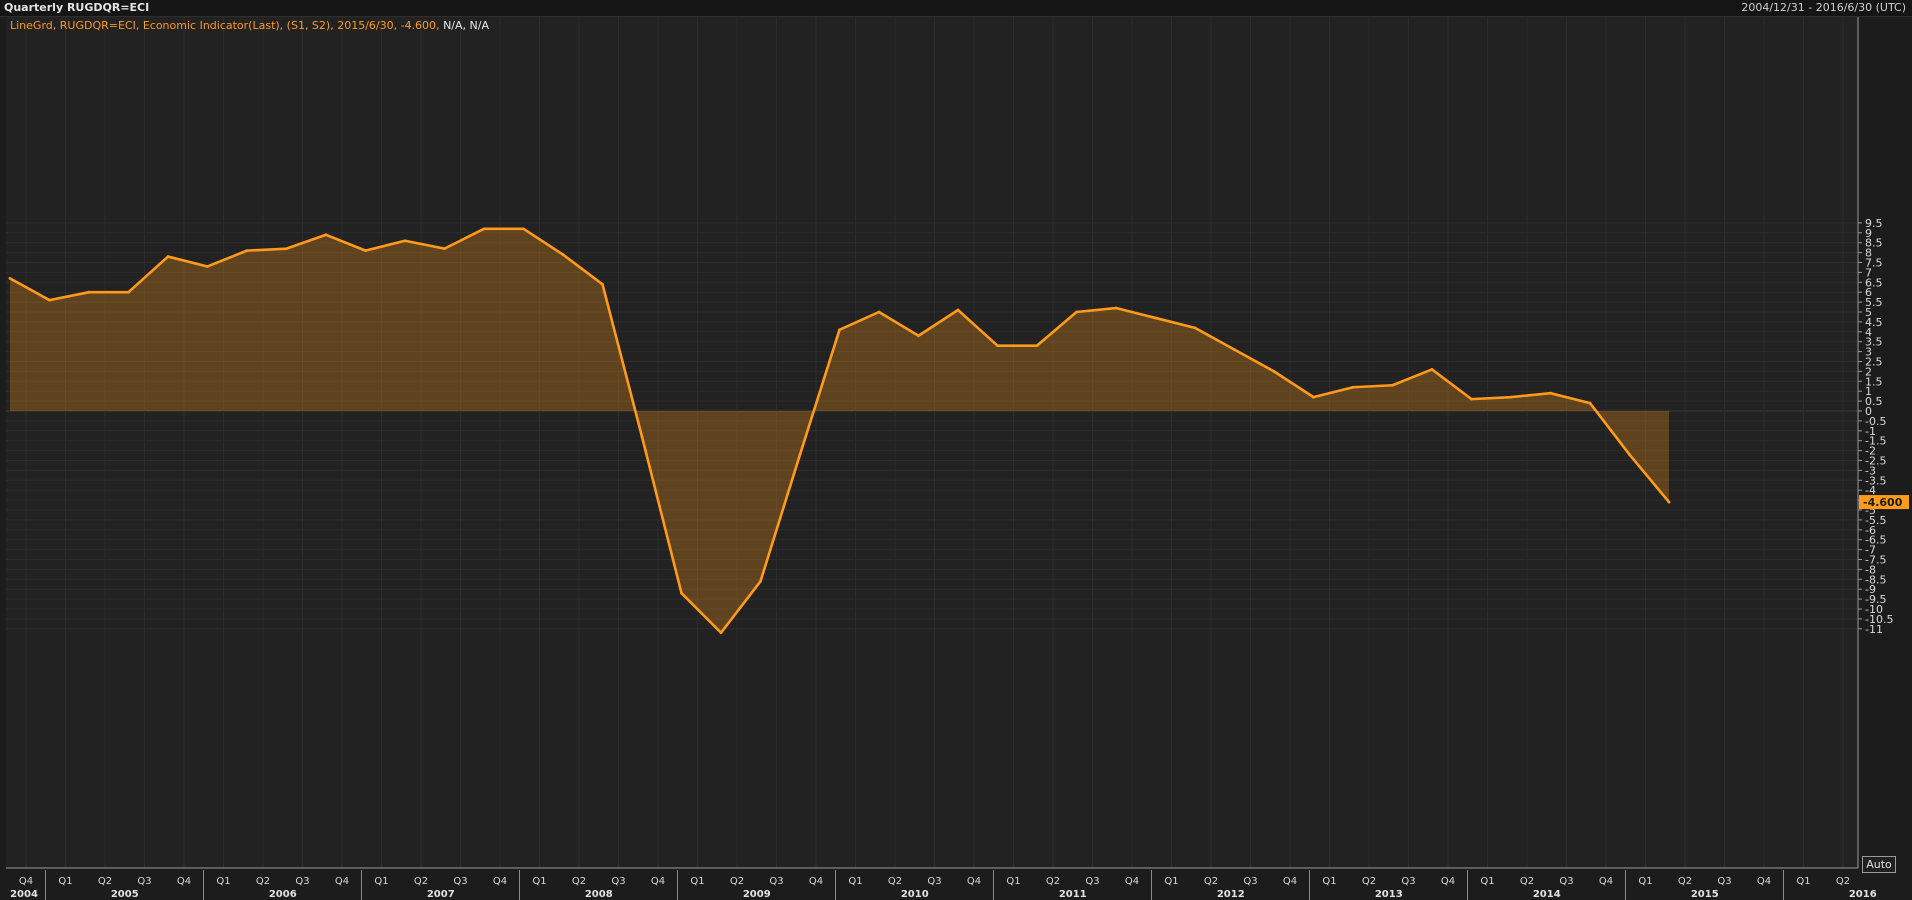 Image resolution: width=1912 pixels, height=900 pixels. I want to click on legend-na-text: N/A, N/A, so click(466, 25).